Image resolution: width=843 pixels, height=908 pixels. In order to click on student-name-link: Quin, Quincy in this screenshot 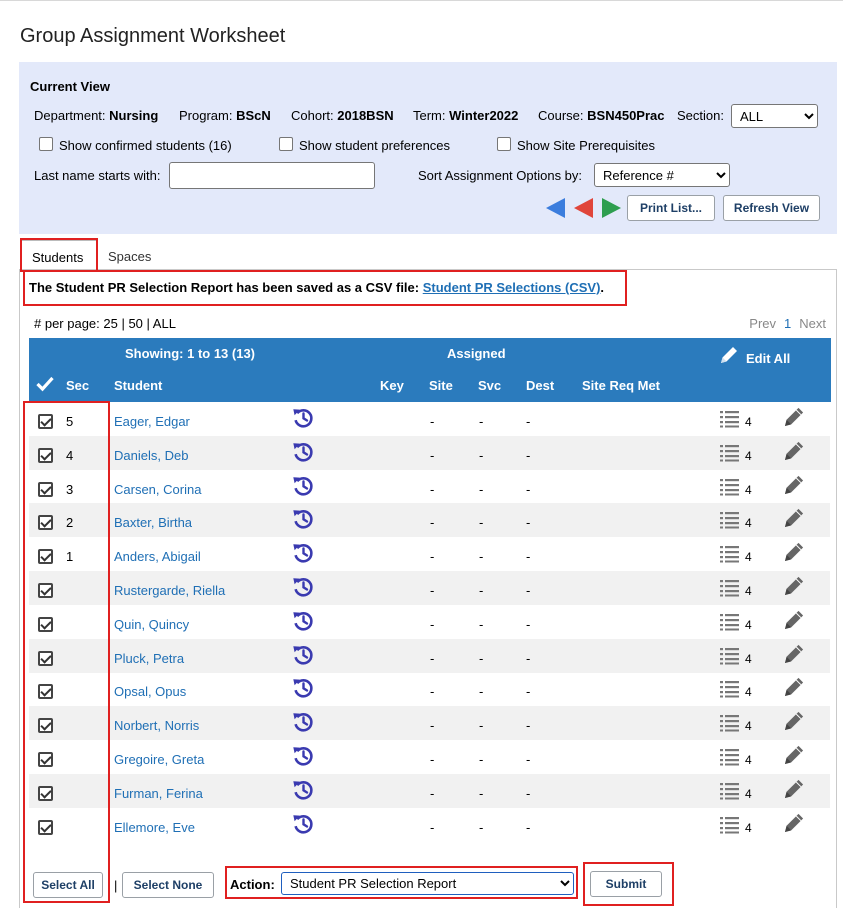, I will do `click(151, 624)`.